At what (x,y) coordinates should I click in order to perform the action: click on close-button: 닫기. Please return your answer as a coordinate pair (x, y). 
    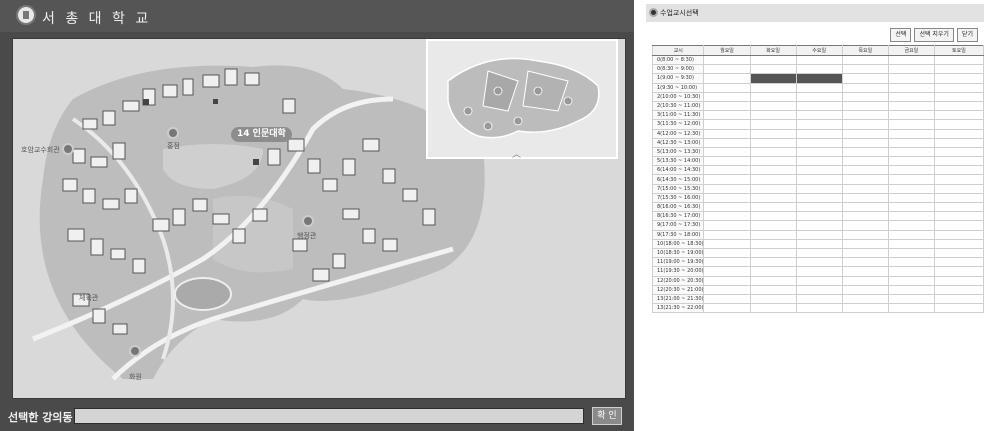
    Looking at the image, I should click on (967, 35).